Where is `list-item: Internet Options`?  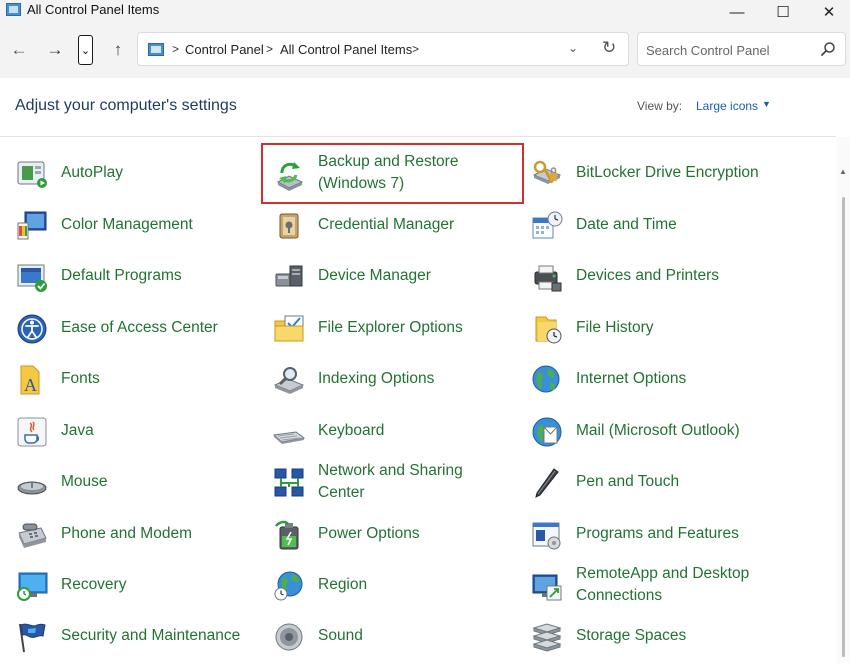 list-item: Internet Options is located at coordinates (660, 379).